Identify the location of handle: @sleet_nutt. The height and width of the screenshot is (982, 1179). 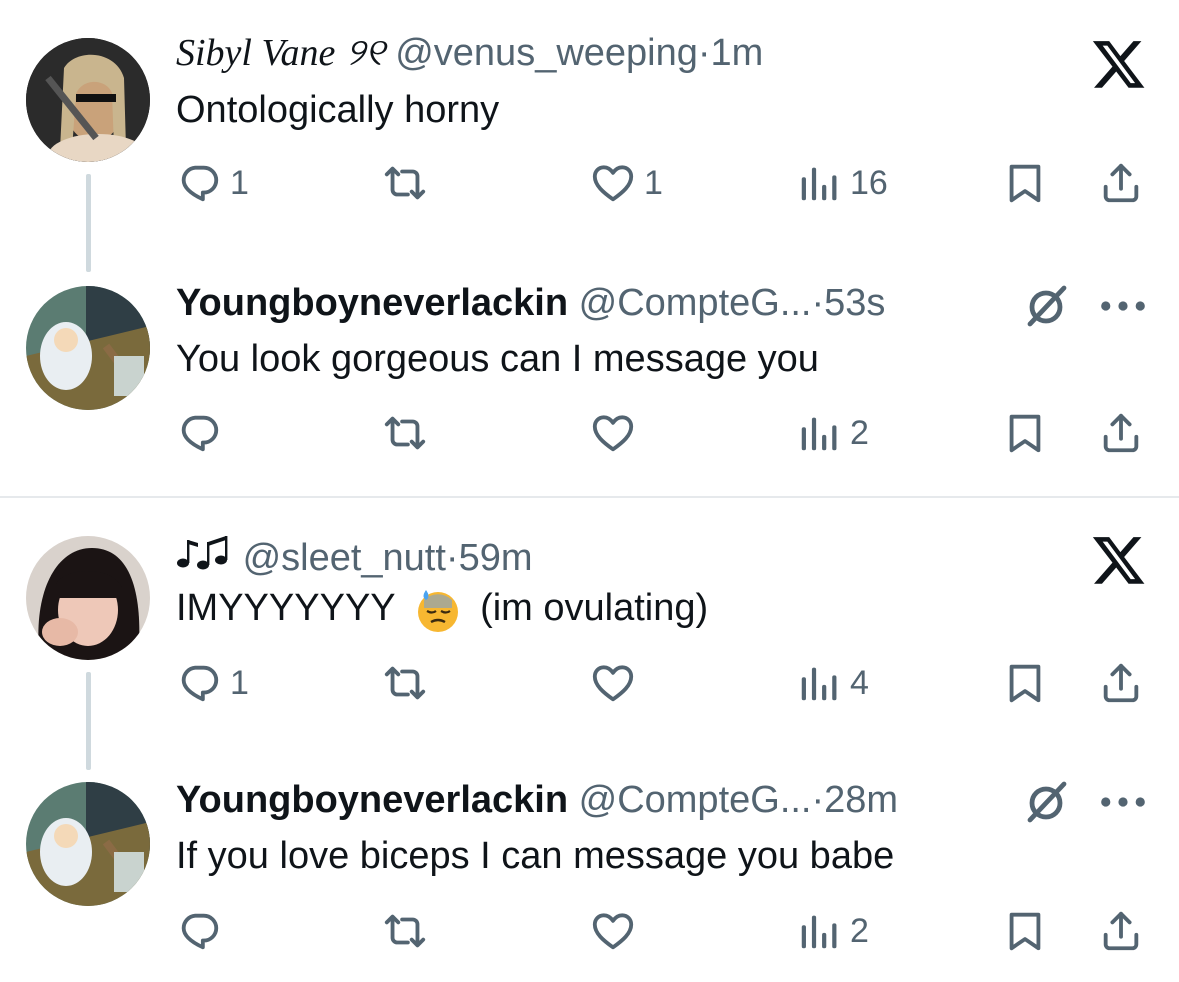
(344, 558).